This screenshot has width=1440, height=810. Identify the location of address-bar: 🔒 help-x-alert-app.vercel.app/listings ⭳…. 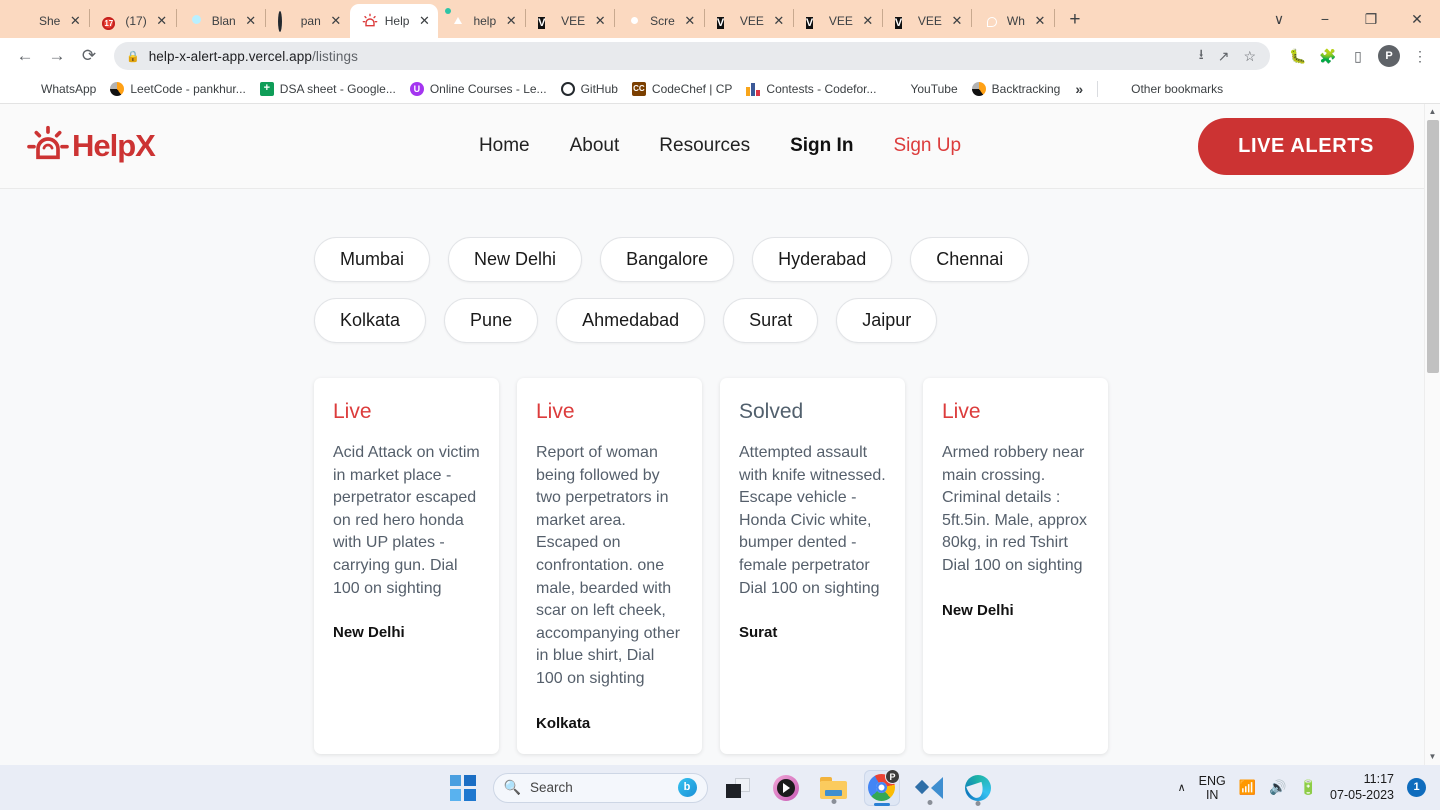
(692, 56).